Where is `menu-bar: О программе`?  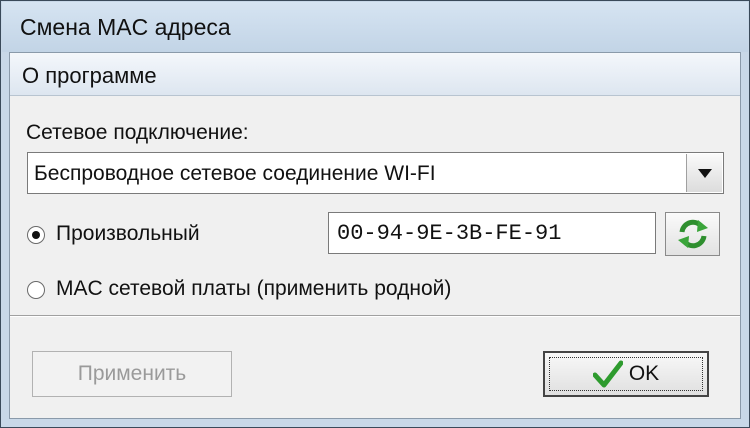 menu-bar: О программе is located at coordinates (375, 74).